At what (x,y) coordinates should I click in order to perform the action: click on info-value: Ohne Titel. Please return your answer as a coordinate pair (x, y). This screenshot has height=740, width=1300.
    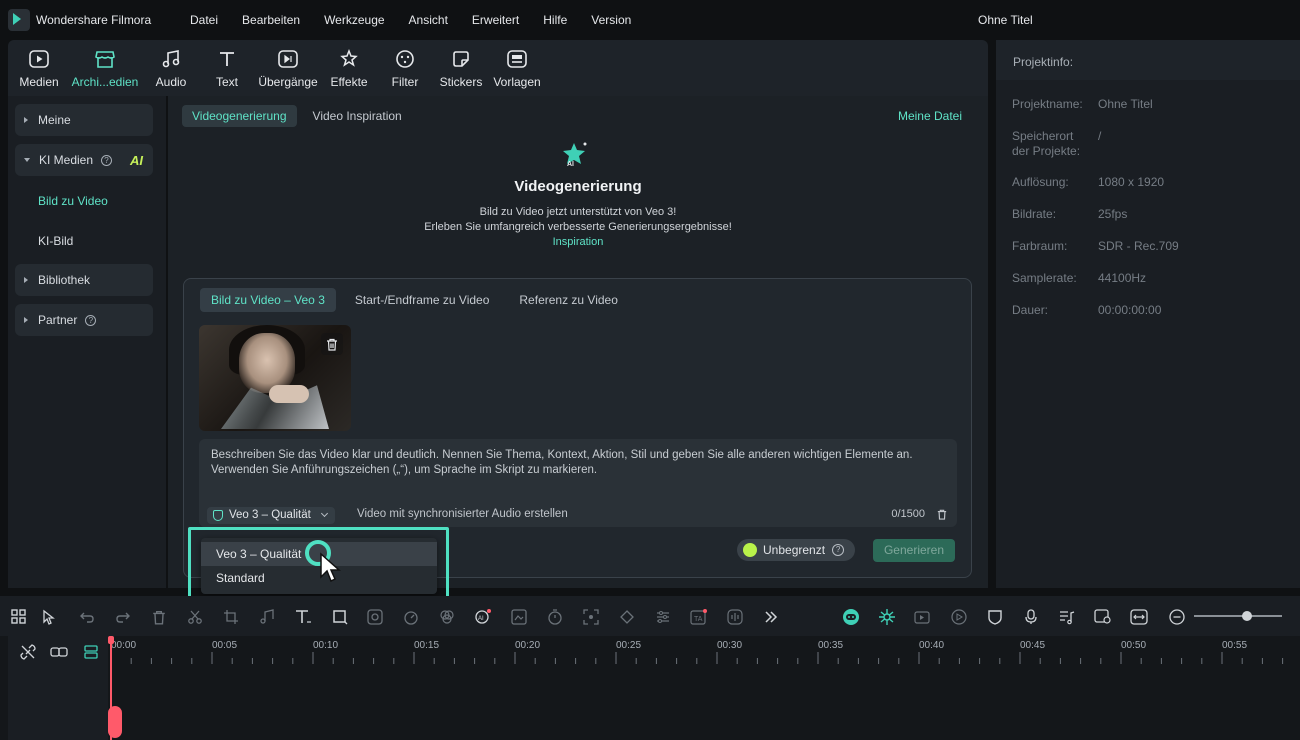
    Looking at the image, I should click on (1125, 104).